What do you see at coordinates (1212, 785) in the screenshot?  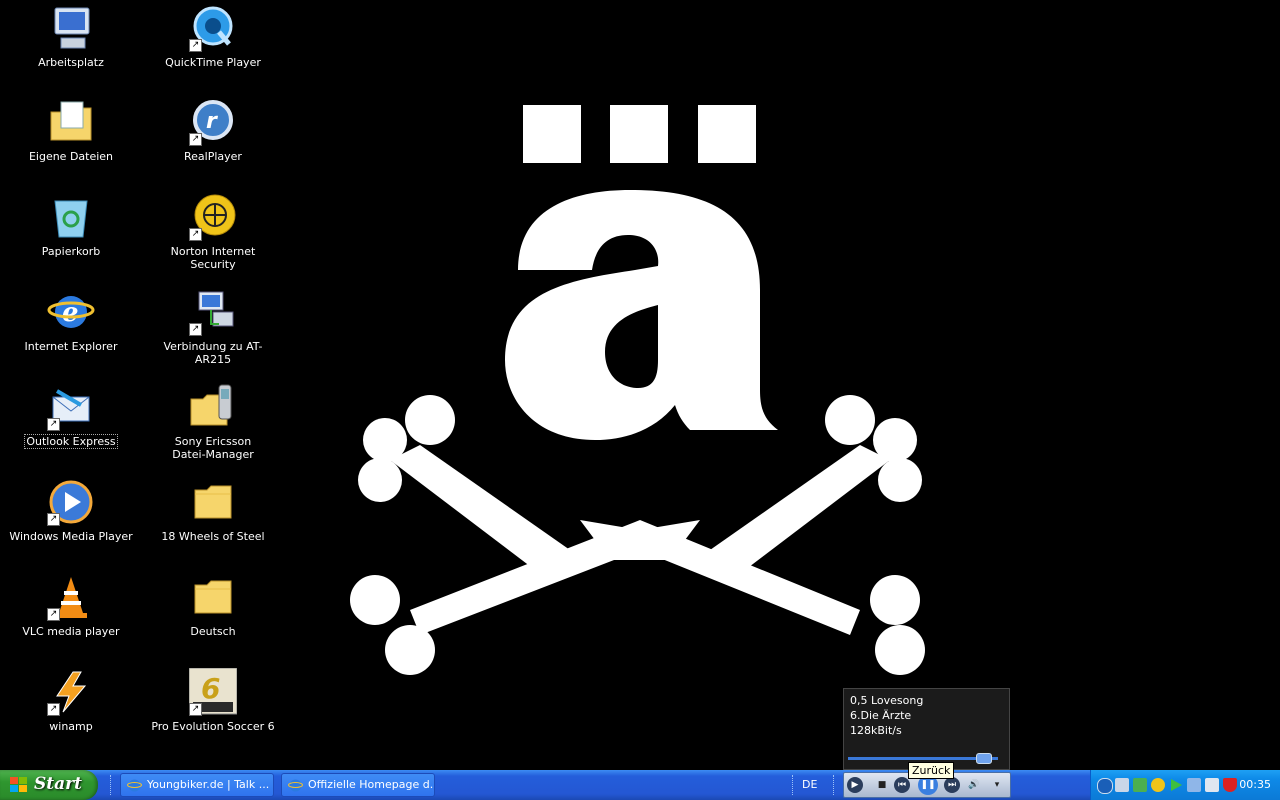 I see `display-tray-icon` at bounding box center [1212, 785].